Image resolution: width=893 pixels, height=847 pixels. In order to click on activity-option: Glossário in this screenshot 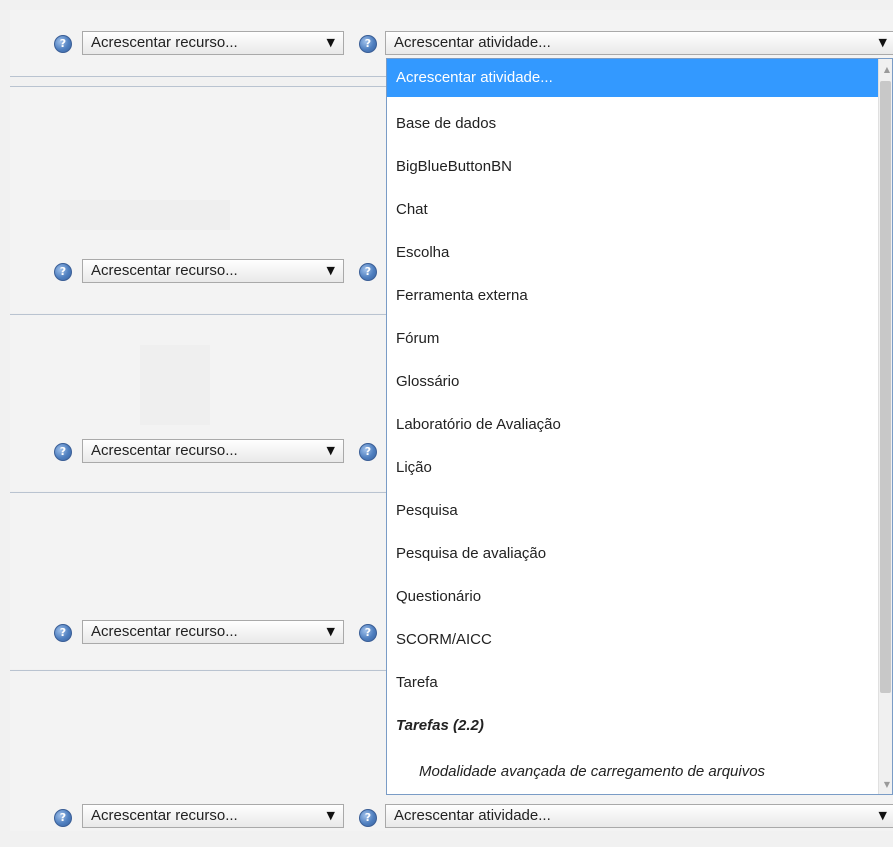, I will do `click(633, 382)`.